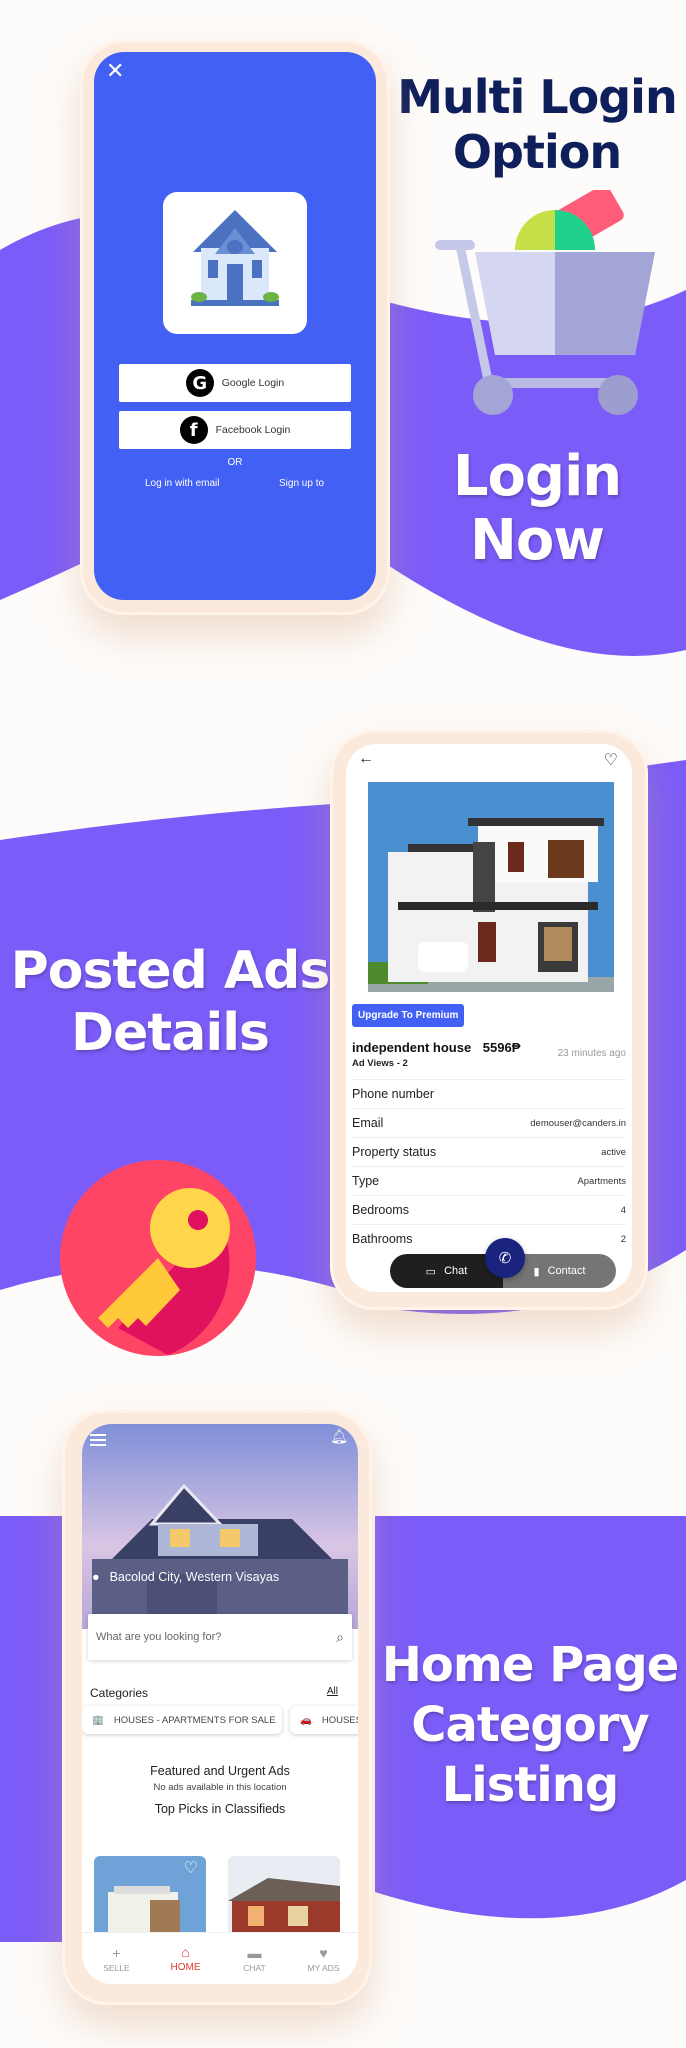 This screenshot has height=2048, width=686. I want to click on ad-price: 5596₱, so click(501, 1047).